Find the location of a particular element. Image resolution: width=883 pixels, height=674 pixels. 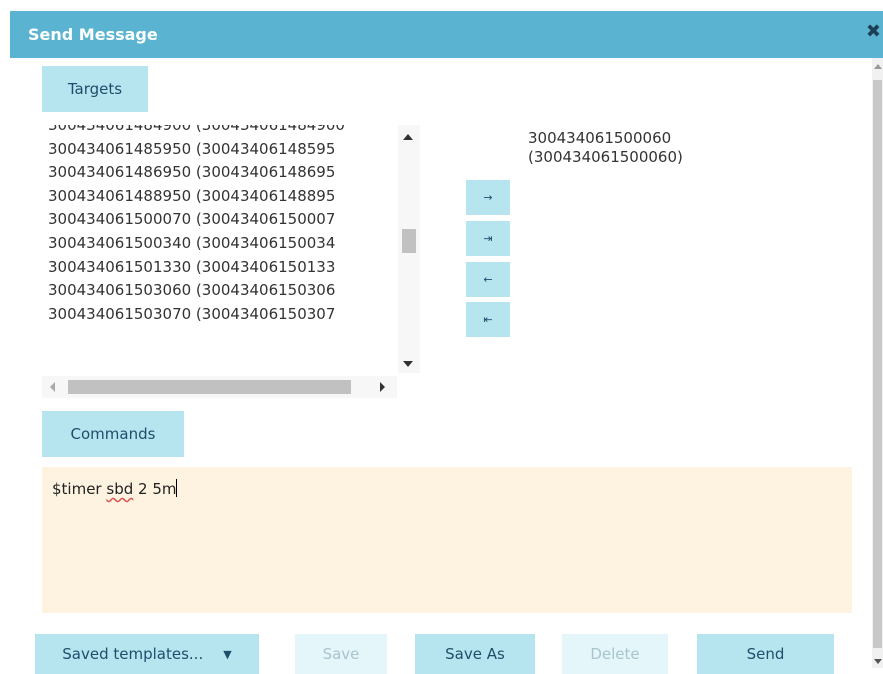

selected-targets-list: 300434061500060 (300434061500060) is located at coordinates (605, 148).